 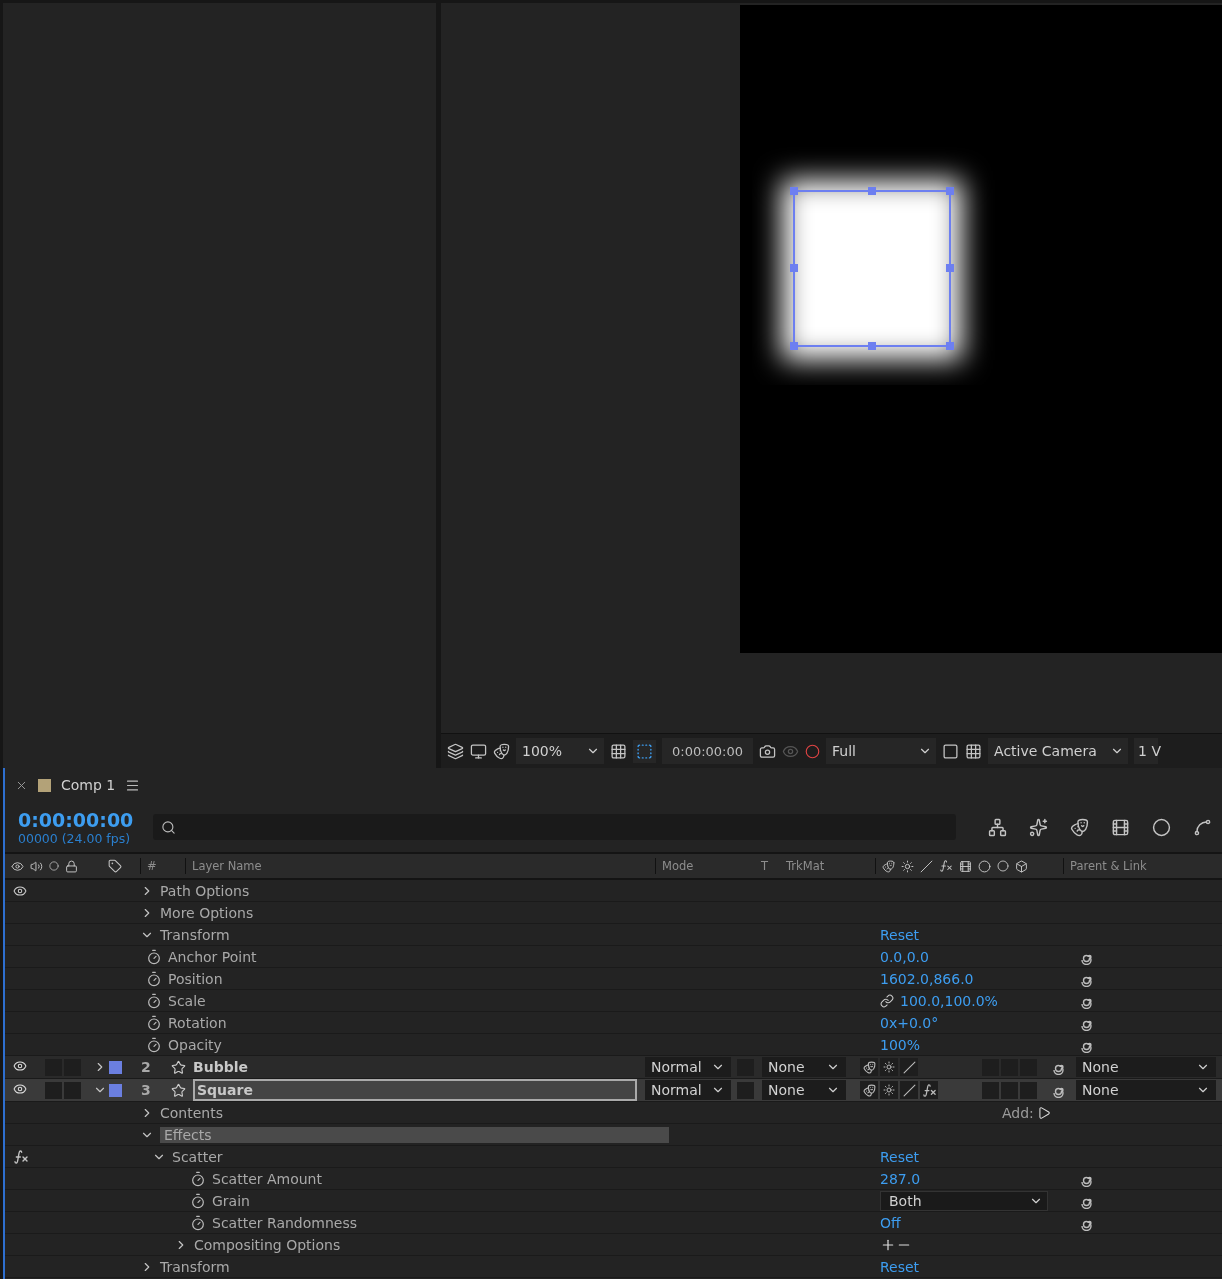 I want to click on resolution-dropdown: Full, so click(x=881, y=751).